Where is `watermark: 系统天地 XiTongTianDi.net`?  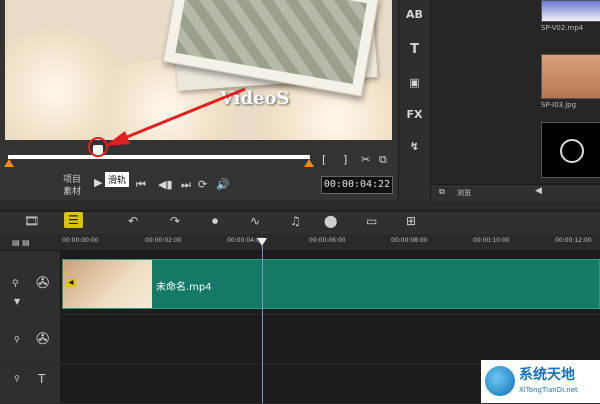 watermark: 系统天地 XiTongTianDi.net is located at coordinates (540, 381).